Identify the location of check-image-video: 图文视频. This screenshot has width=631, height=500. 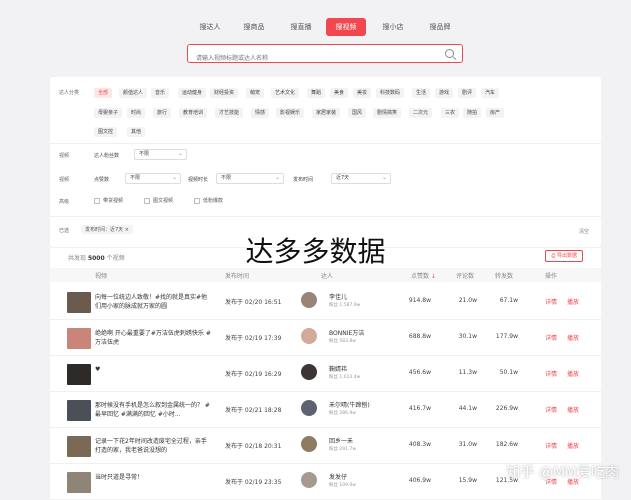
(158, 200).